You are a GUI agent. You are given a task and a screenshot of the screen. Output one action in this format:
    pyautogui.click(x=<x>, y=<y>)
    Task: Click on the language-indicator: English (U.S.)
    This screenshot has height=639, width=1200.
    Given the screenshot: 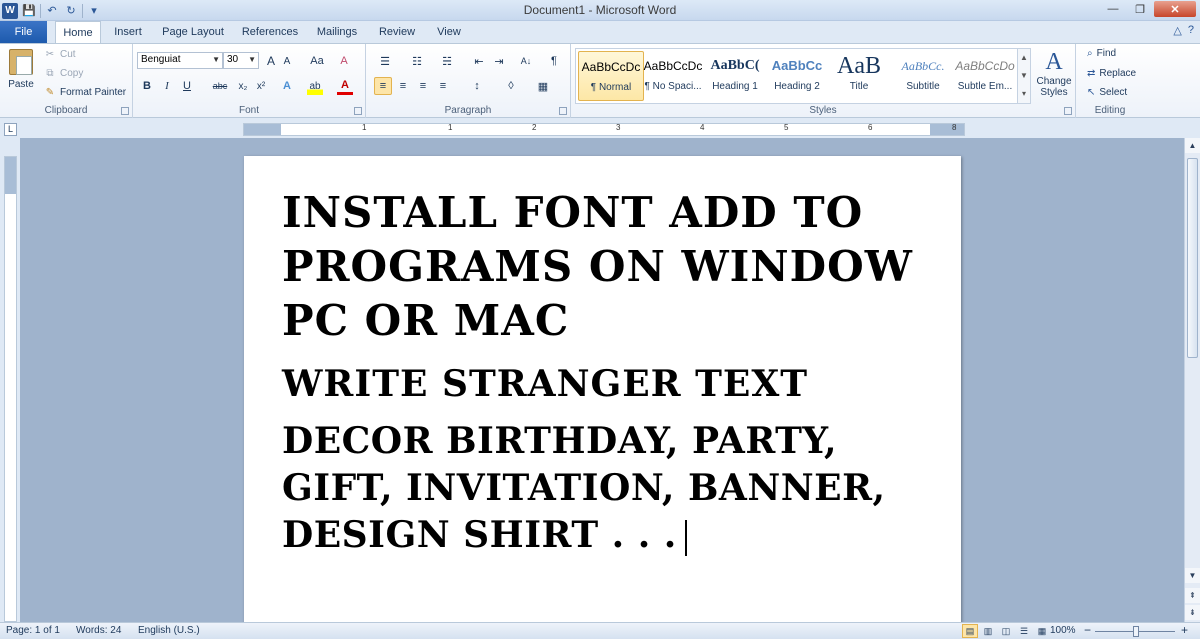 What is the action you would take?
    pyautogui.click(x=169, y=630)
    